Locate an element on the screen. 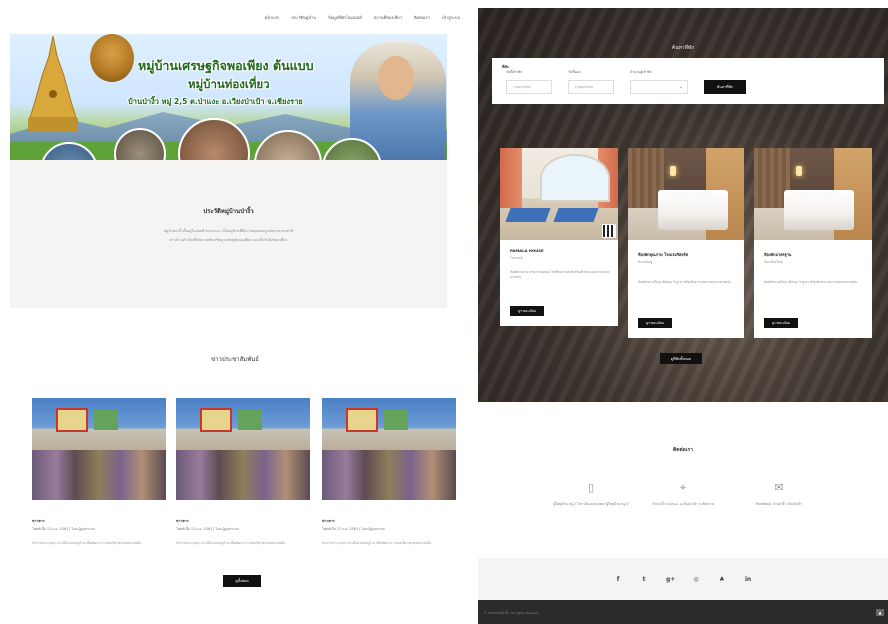 This screenshot has width=888, height=624. room-type: ห้องเตียงใหญ่ is located at coordinates (773, 262).